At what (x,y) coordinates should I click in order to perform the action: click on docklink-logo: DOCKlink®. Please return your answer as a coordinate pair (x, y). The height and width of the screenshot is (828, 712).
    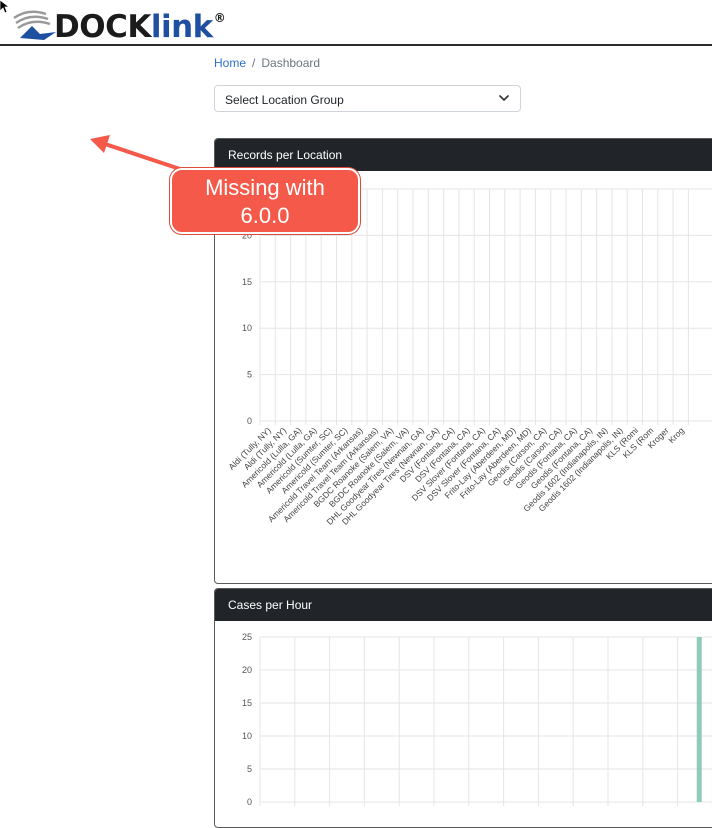
    Looking at the image, I should click on (118, 24).